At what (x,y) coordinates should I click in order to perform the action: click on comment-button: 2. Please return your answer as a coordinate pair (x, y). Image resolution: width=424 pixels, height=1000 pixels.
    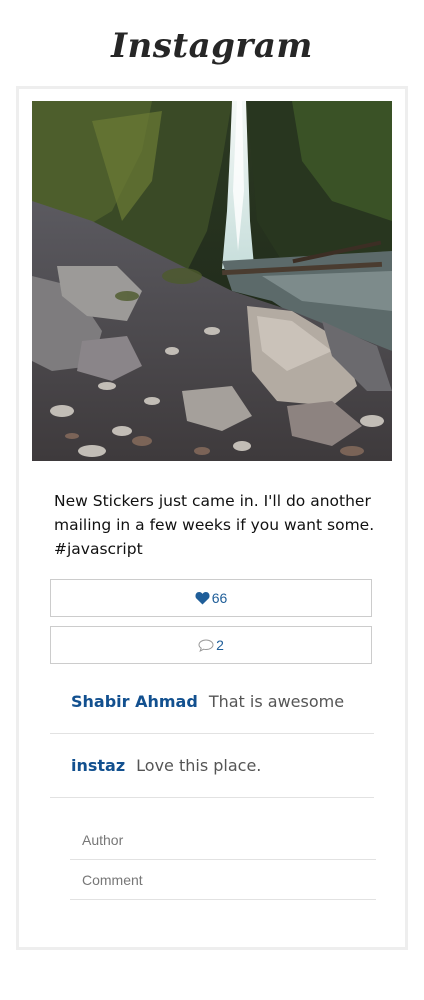
    Looking at the image, I should click on (211, 645).